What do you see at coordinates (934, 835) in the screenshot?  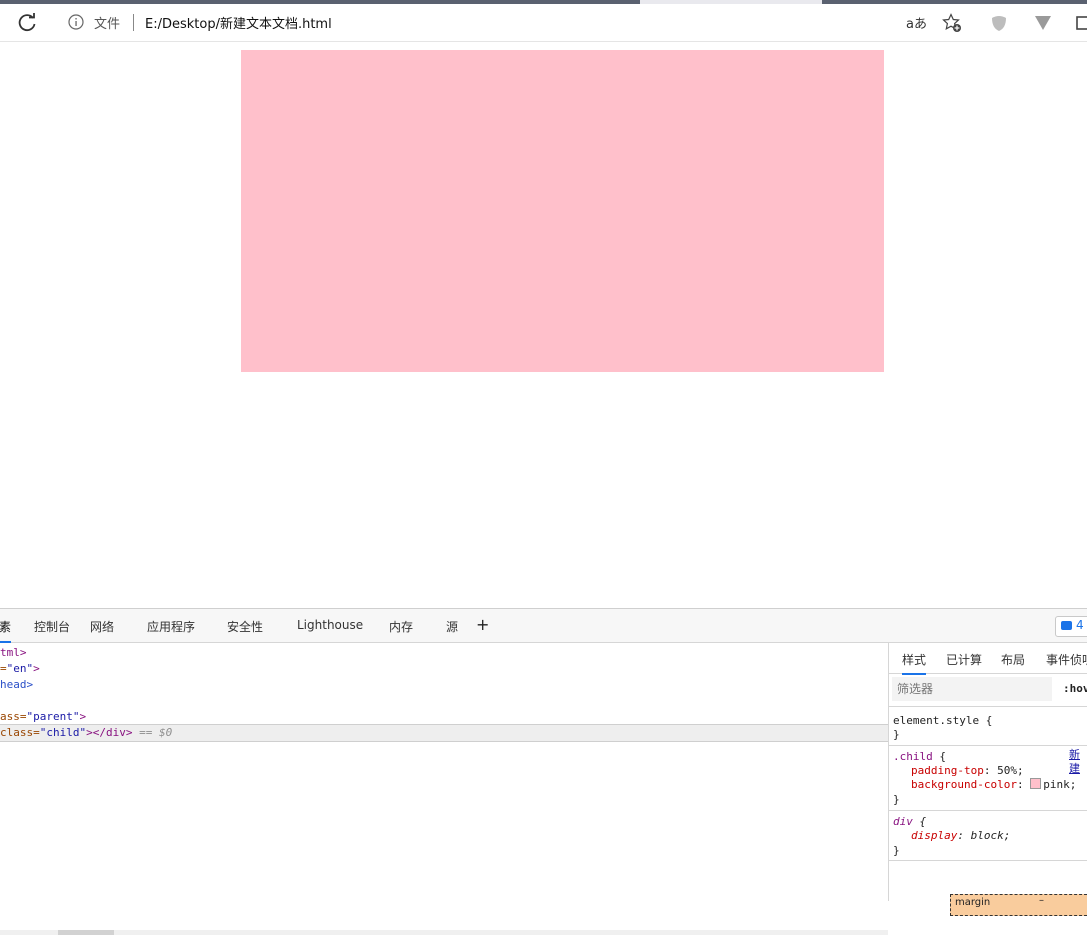 I see `display-property: display` at bounding box center [934, 835].